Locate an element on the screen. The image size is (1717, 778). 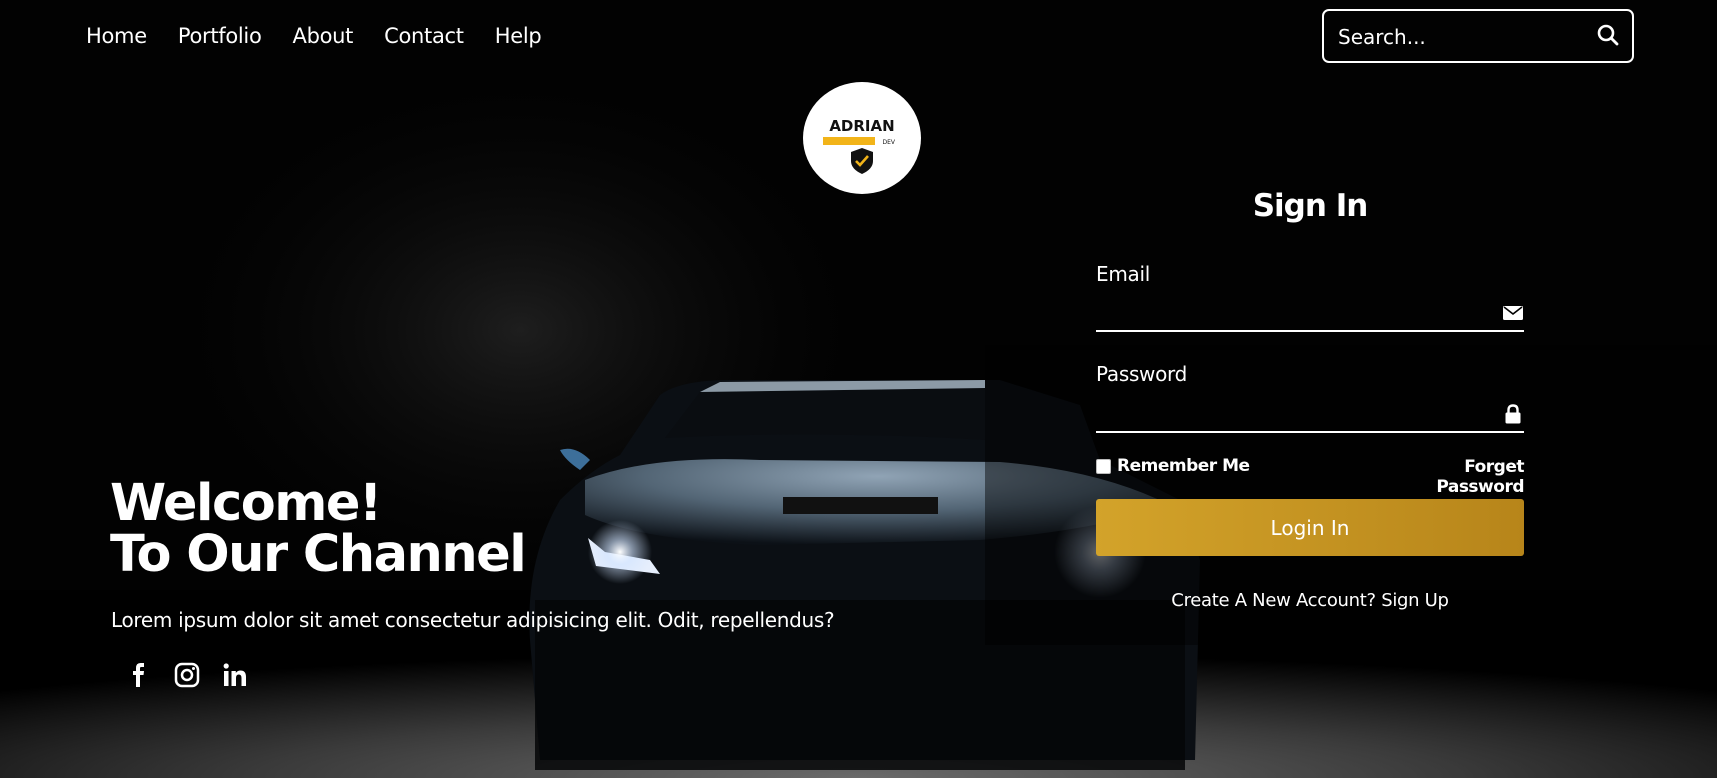
signup-link: Sign Up is located at coordinates (1415, 600).